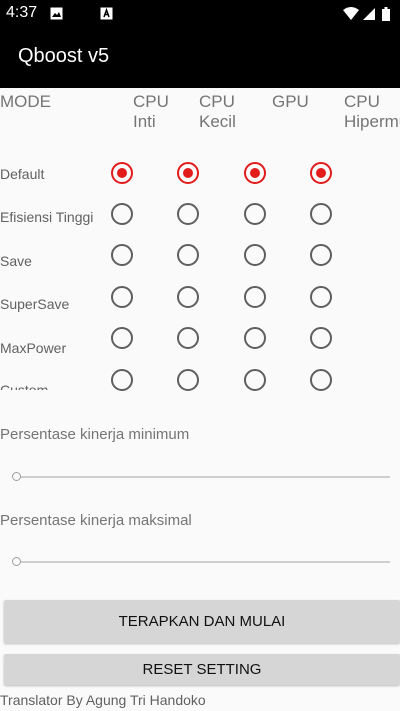  I want to click on column-header-cpu-inti: CPU Inti, so click(151, 111).